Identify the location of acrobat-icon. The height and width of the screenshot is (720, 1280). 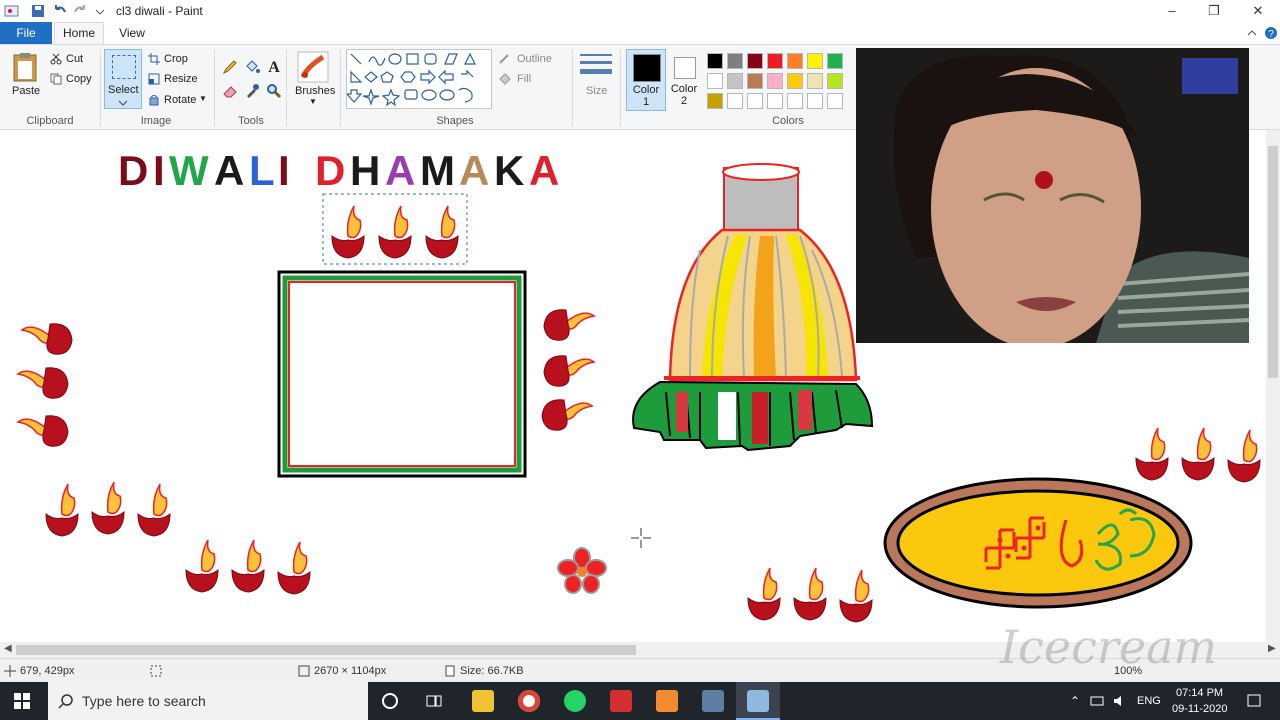
(621, 701).